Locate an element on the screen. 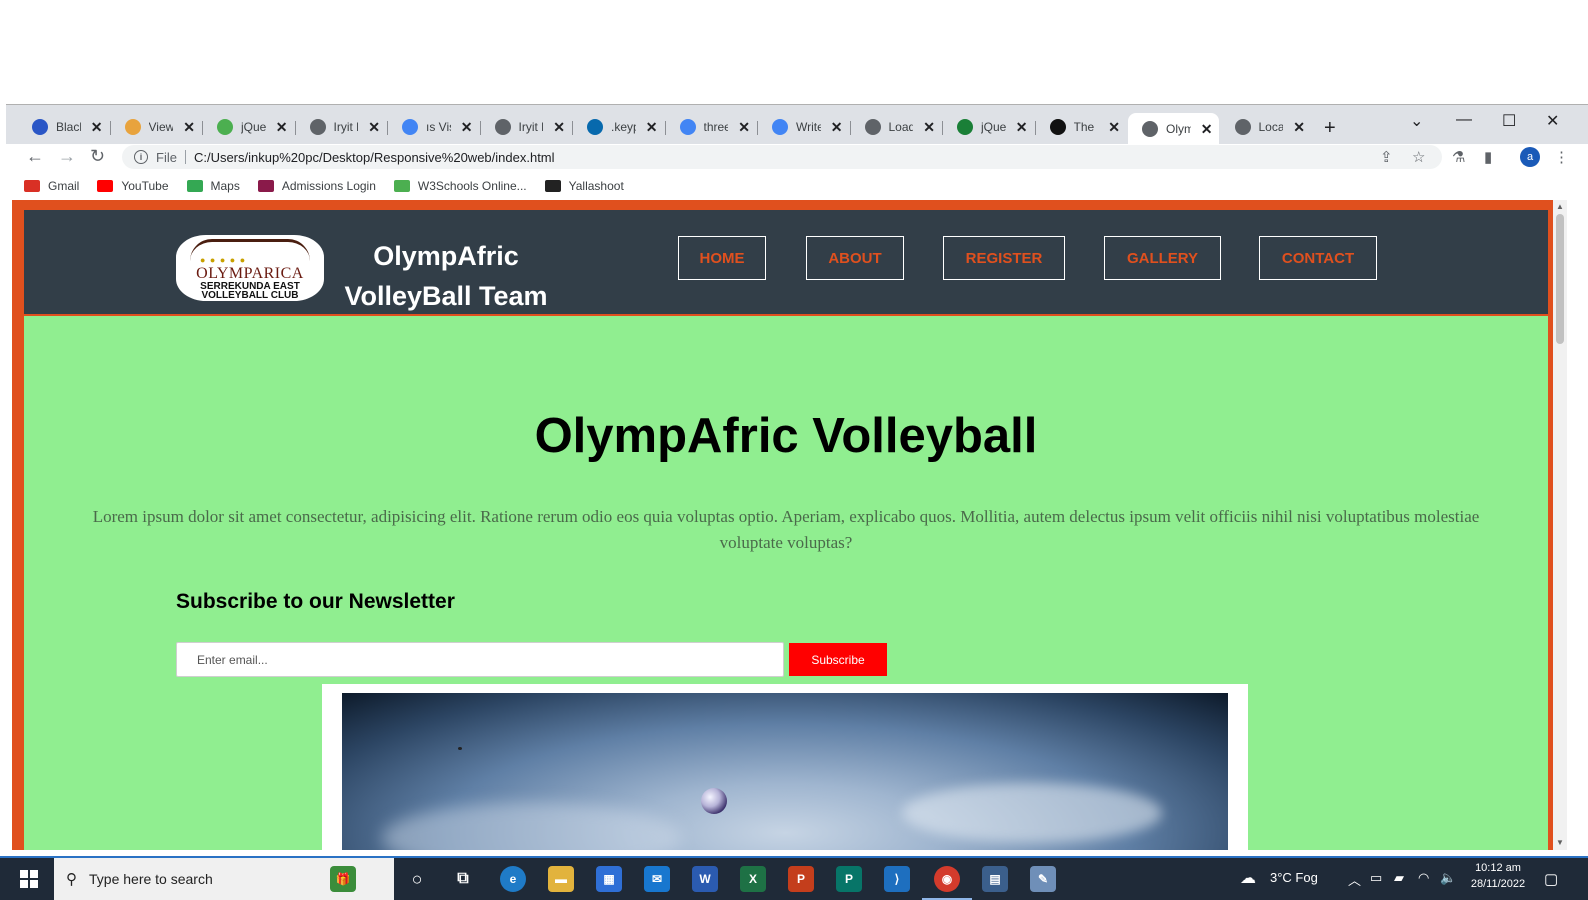 This screenshot has width=1588, height=900. chrome-icon: ◉ is located at coordinates (947, 879).